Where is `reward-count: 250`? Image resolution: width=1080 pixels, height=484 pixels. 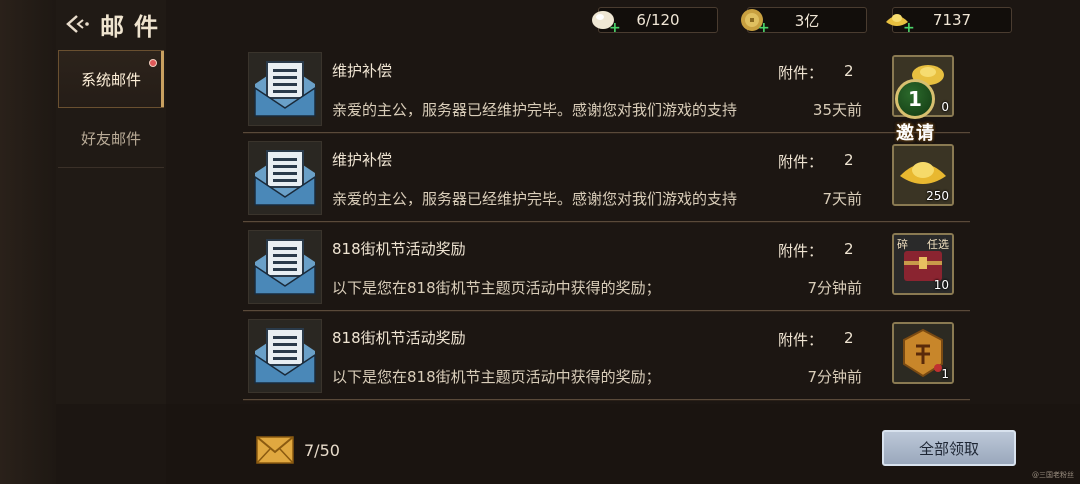 reward-count: 250 is located at coordinates (937, 196).